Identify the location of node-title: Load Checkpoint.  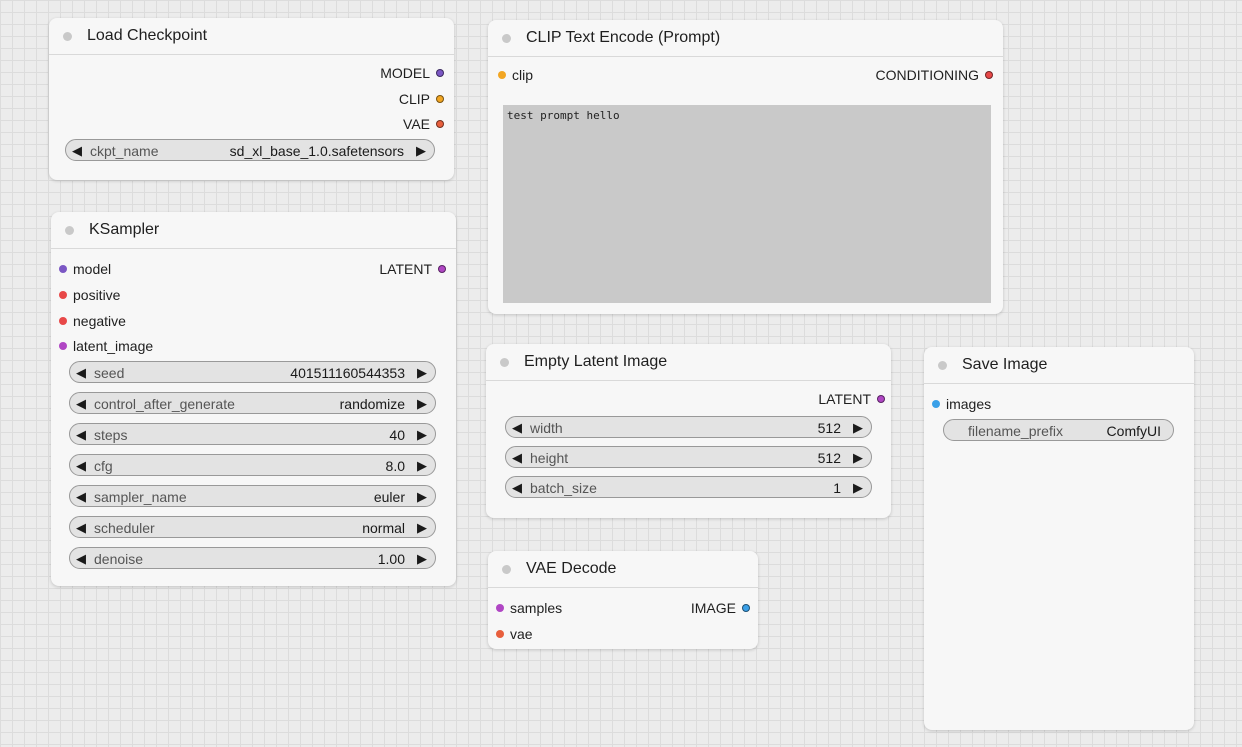
(147, 35).